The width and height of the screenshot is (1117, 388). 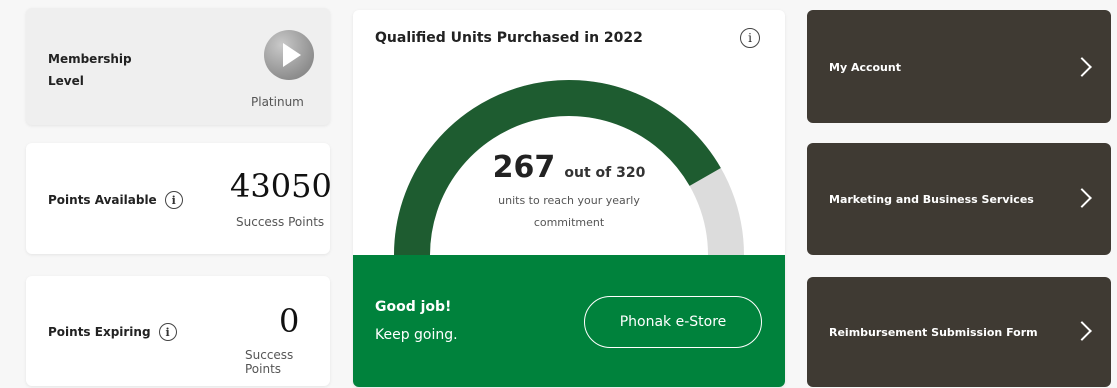 I want to click on encouragement-subtitle: Keep going., so click(x=416, y=335).